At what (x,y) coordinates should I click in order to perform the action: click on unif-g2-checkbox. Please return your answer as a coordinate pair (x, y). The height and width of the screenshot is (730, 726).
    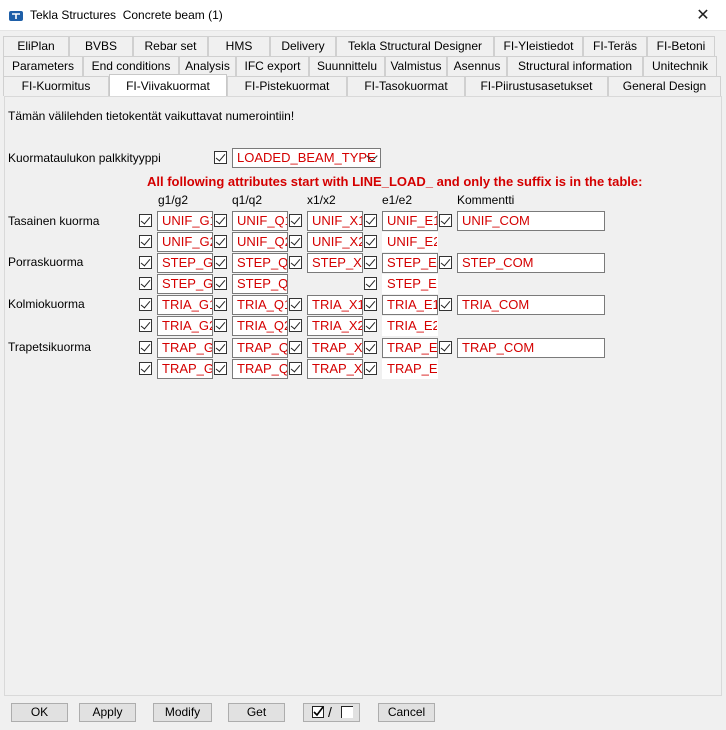
    Looking at the image, I should click on (145, 241).